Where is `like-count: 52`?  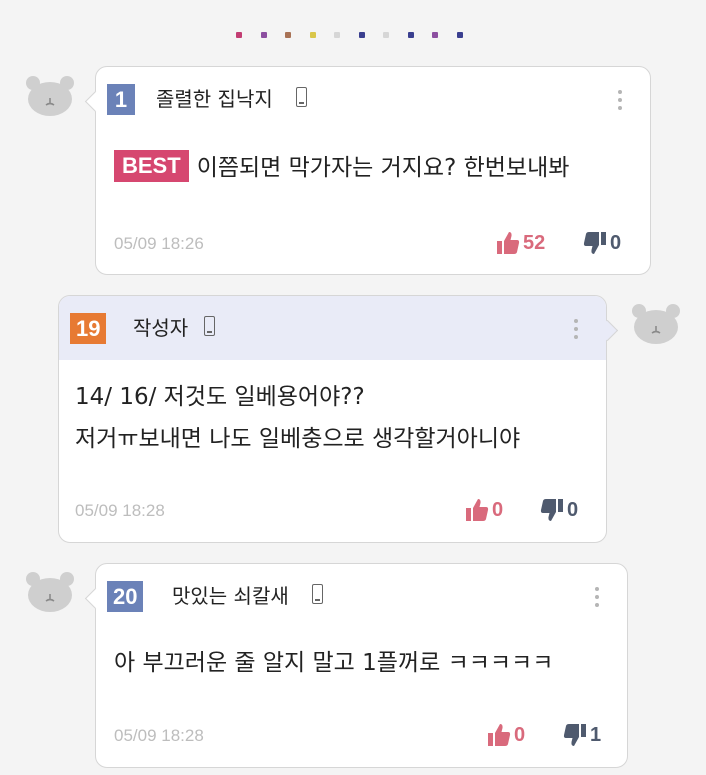
like-count: 52 is located at coordinates (534, 242).